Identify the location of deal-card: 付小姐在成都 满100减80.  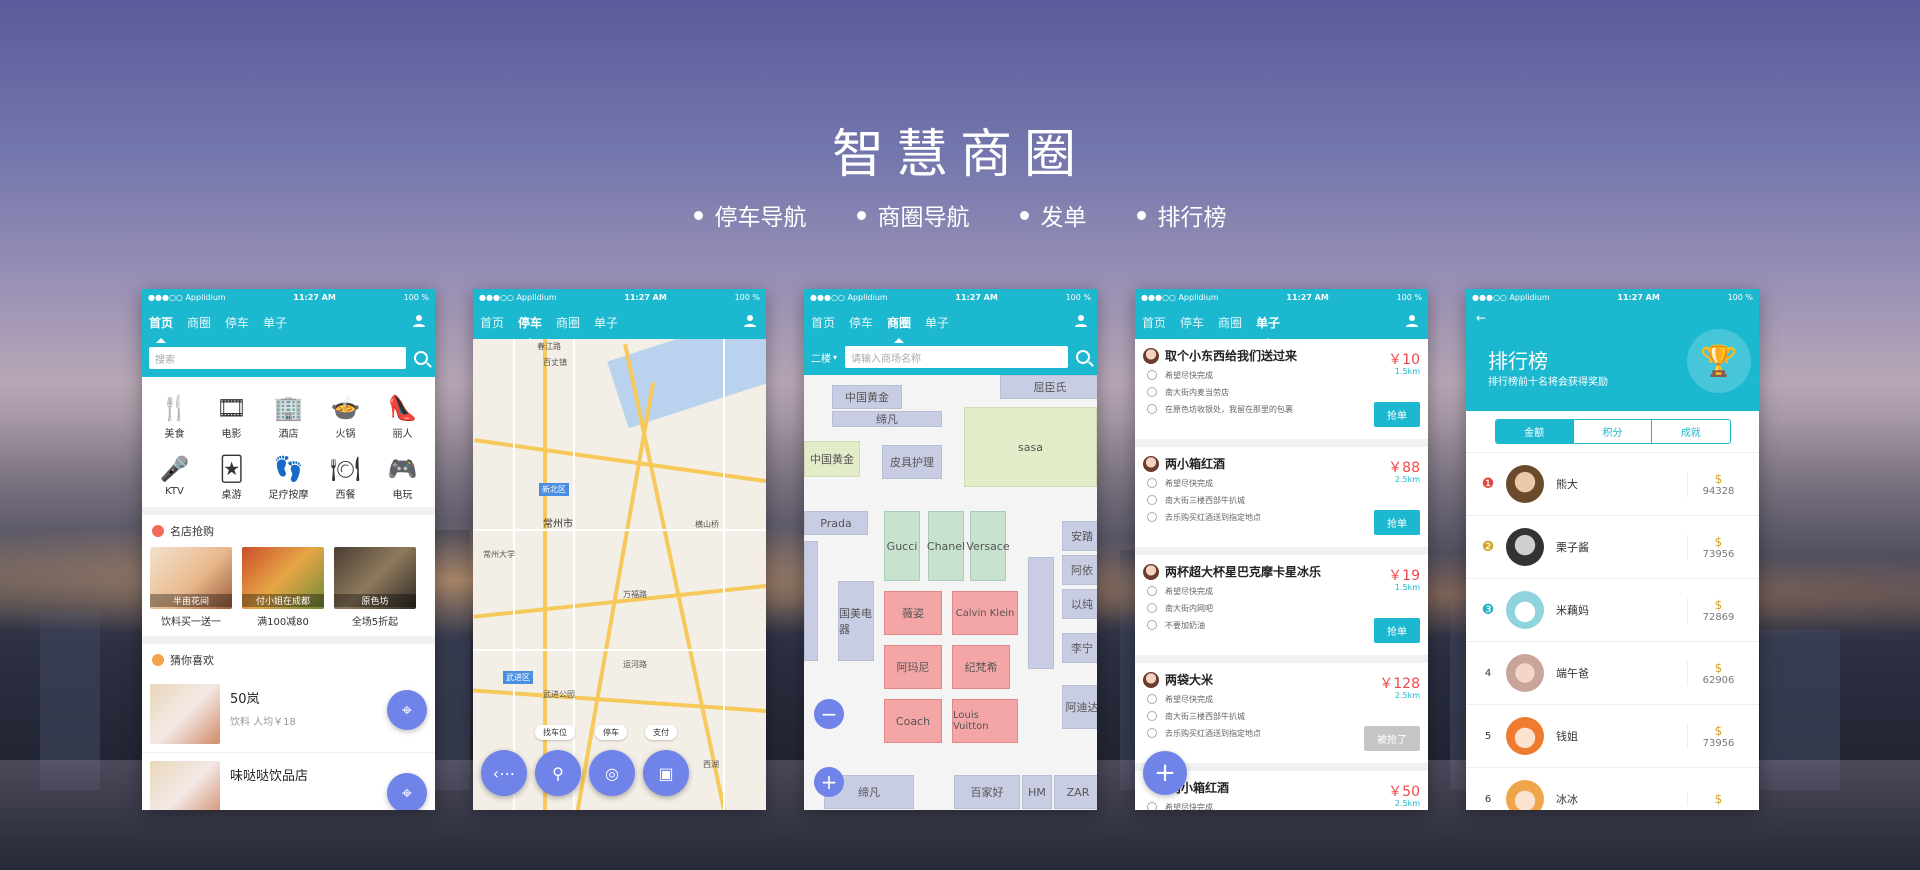
(283, 587).